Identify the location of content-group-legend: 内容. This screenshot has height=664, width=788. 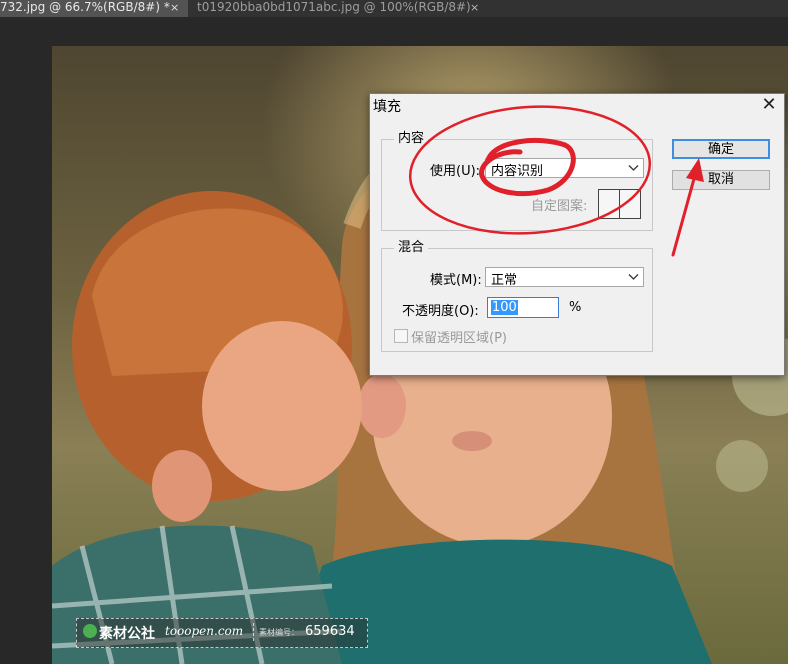
(411, 139).